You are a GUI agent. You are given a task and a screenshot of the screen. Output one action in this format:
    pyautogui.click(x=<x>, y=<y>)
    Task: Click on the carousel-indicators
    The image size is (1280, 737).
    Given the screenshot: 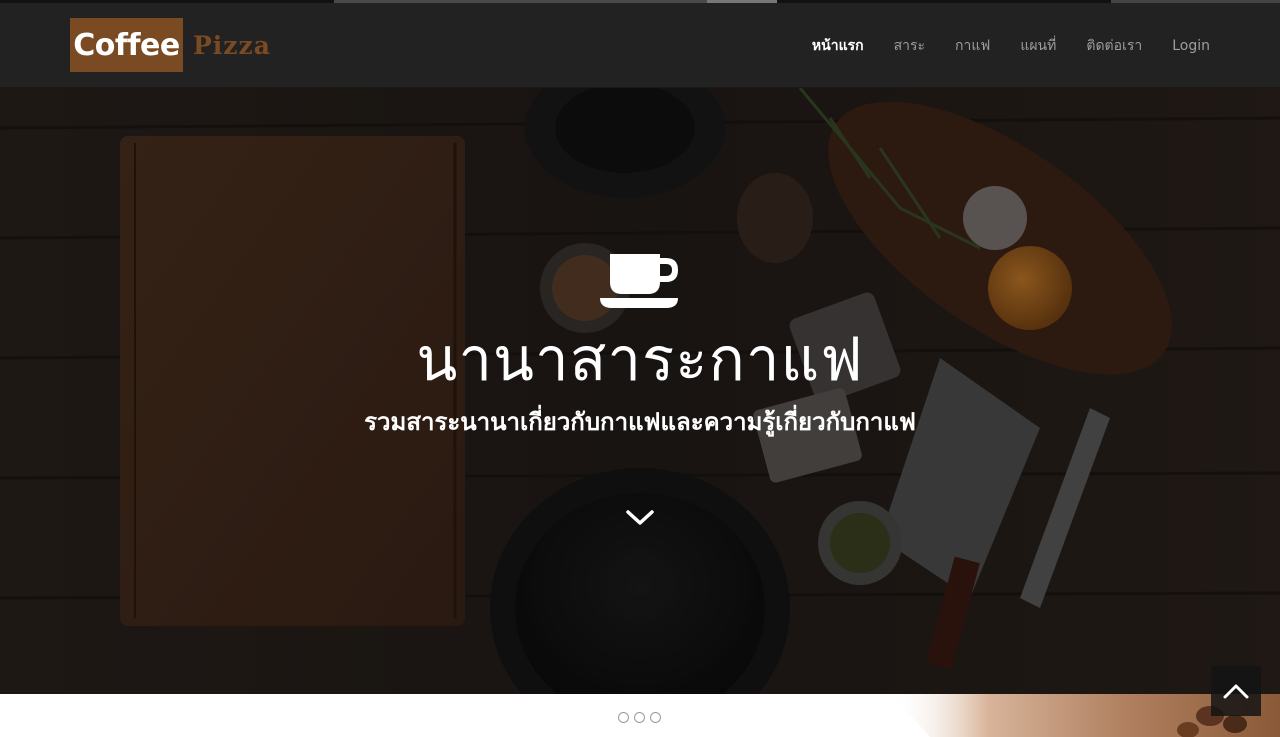 What is the action you would take?
    pyautogui.click(x=639, y=717)
    